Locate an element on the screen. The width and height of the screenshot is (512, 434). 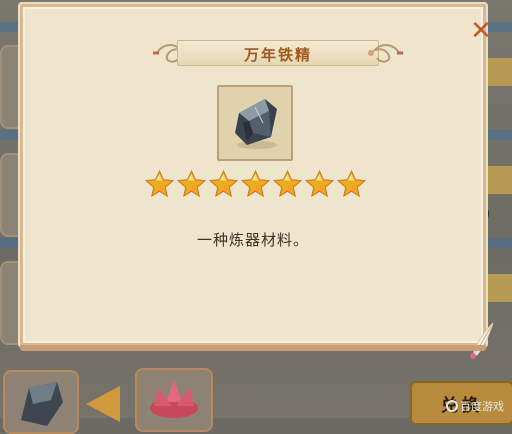
lotus-icon is located at coordinates (174, 399).